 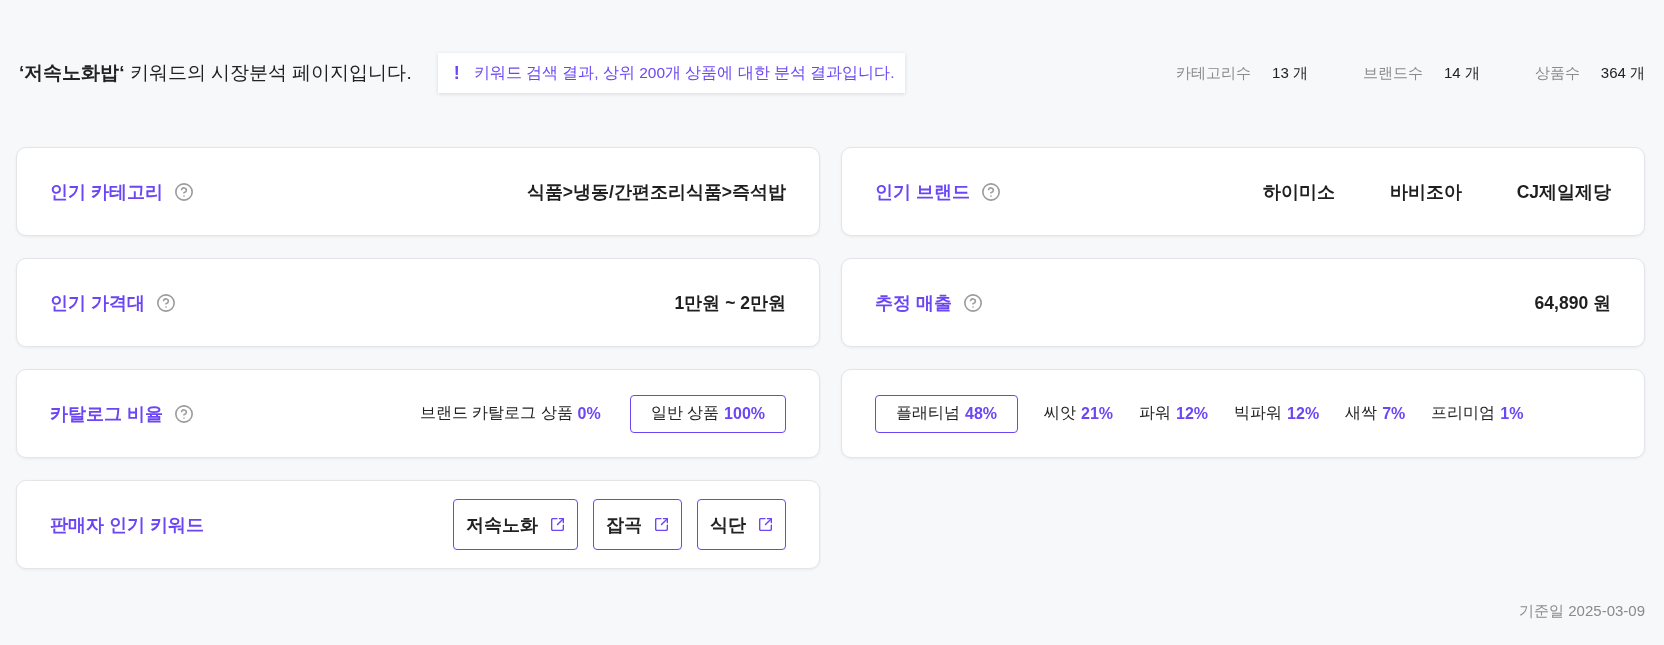 I want to click on brand-name: 바비조아, so click(x=1425, y=192).